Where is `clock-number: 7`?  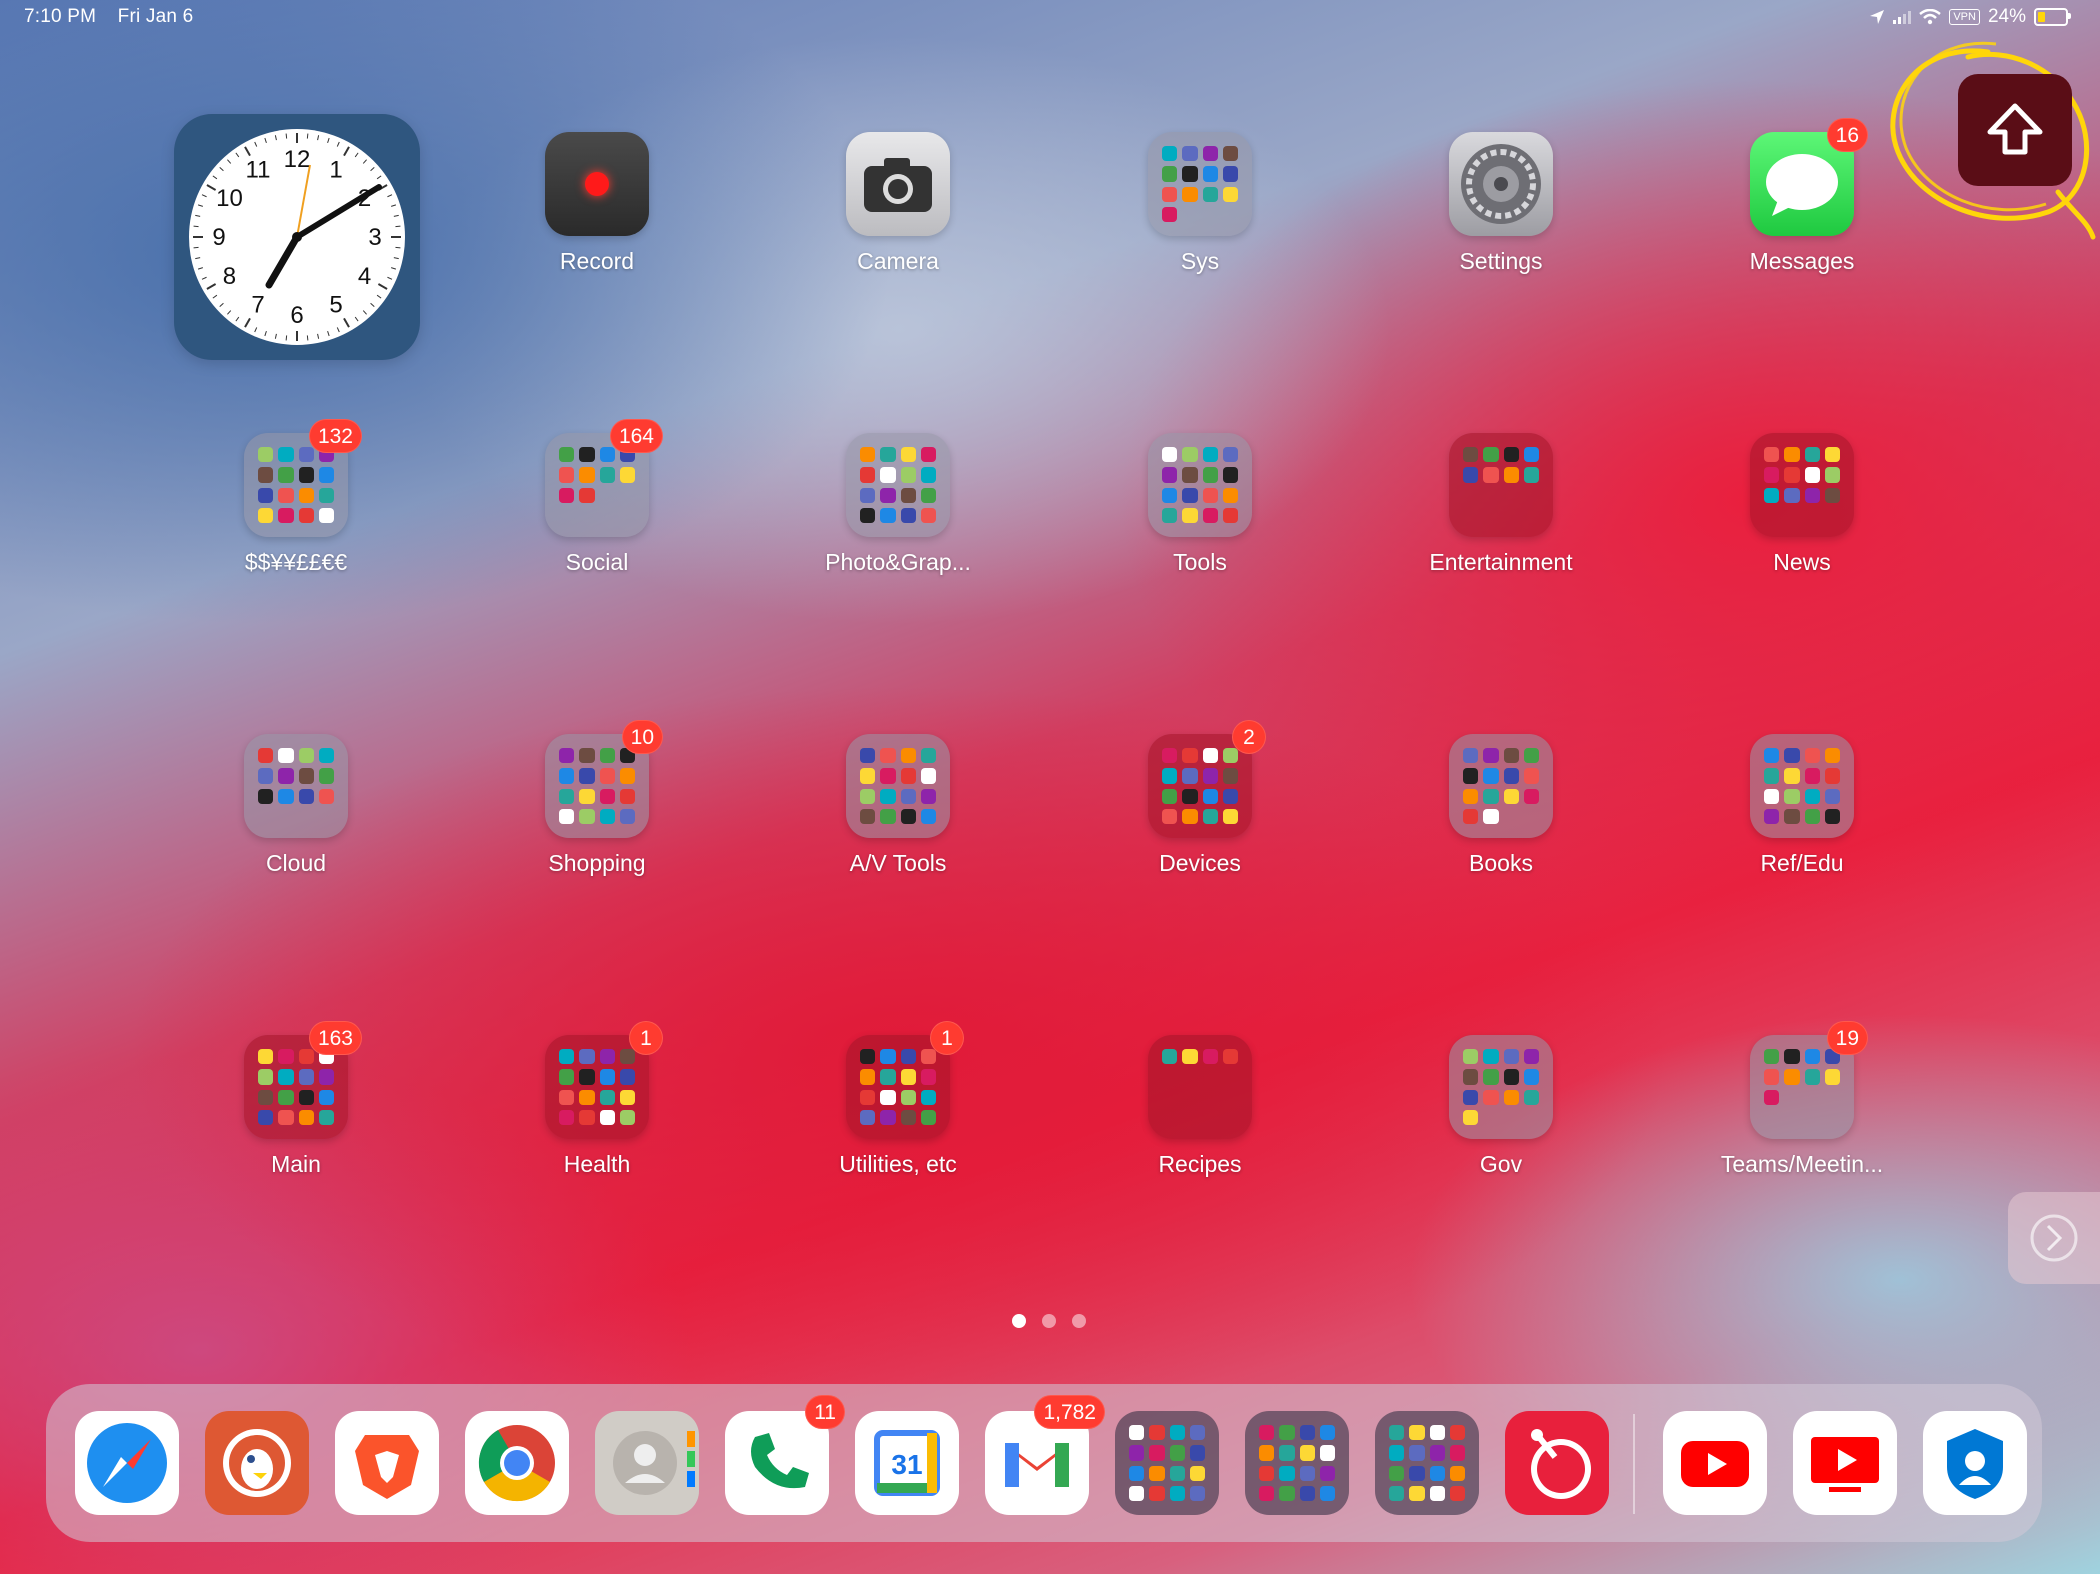 clock-number: 7 is located at coordinates (257, 305).